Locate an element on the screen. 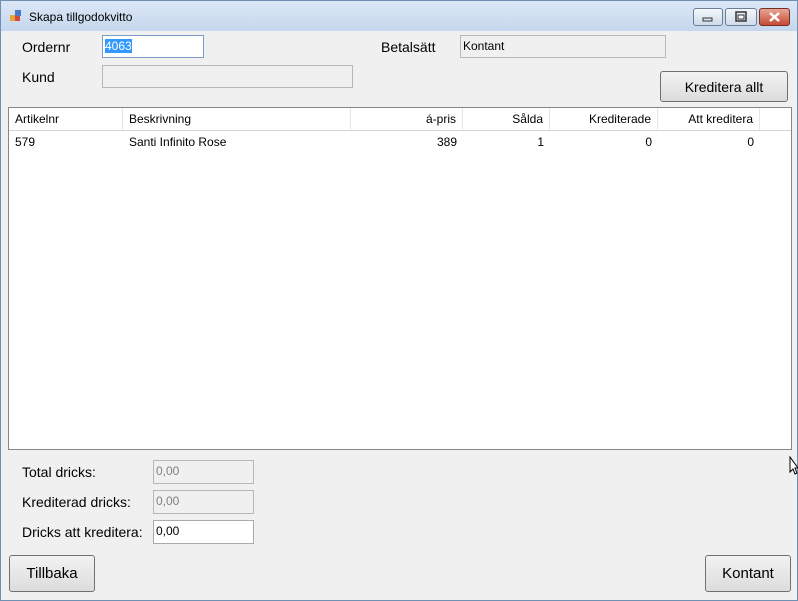  betalsatt-field: Kontant is located at coordinates (563, 46).